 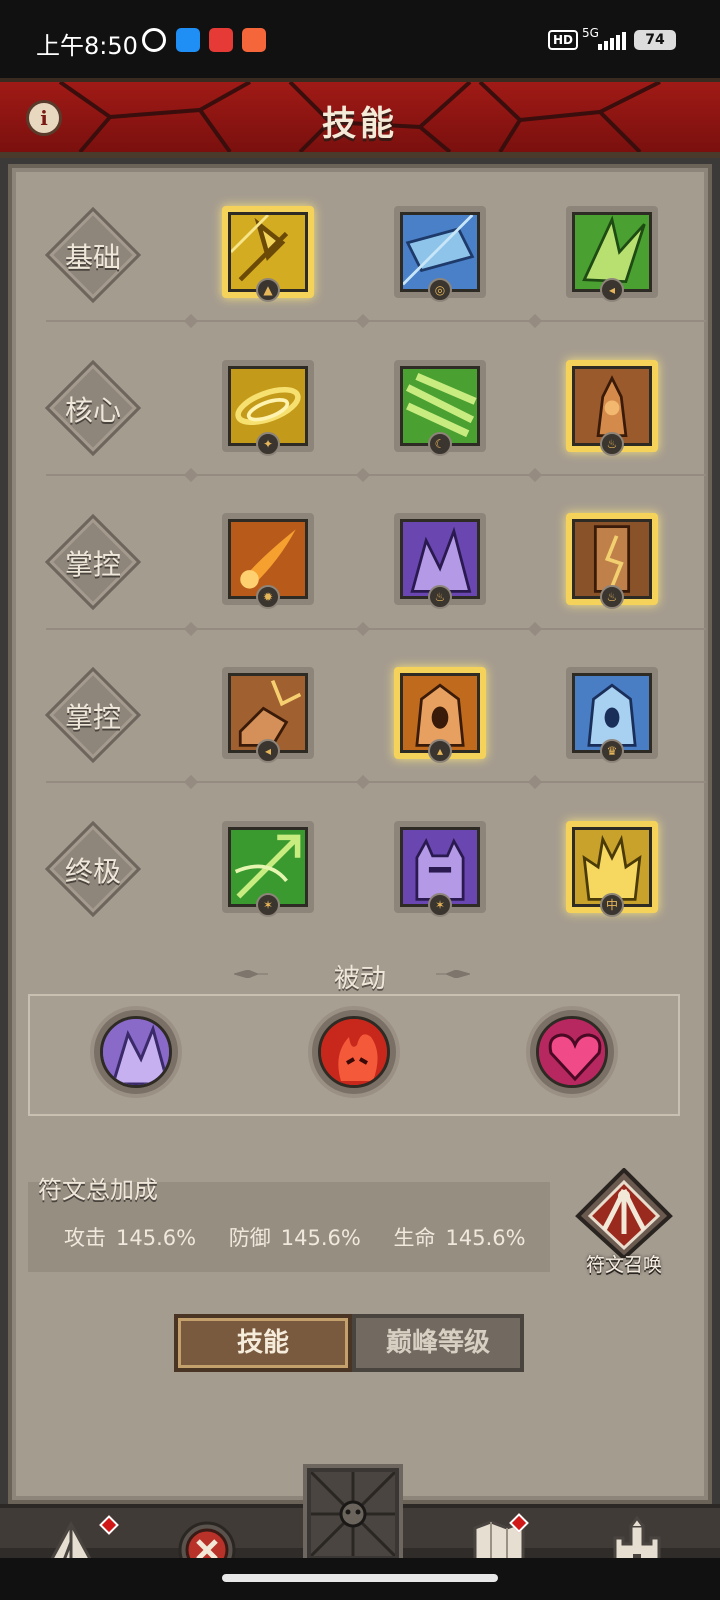 What do you see at coordinates (612, 869) in the screenshot?
I see `skill-rage-gold: 中` at bounding box center [612, 869].